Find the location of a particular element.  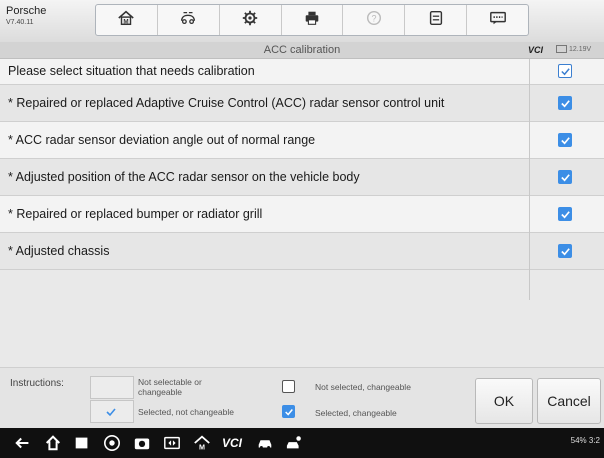

system-nav-bar: M VCI 54% 3:2 is located at coordinates (302, 443).